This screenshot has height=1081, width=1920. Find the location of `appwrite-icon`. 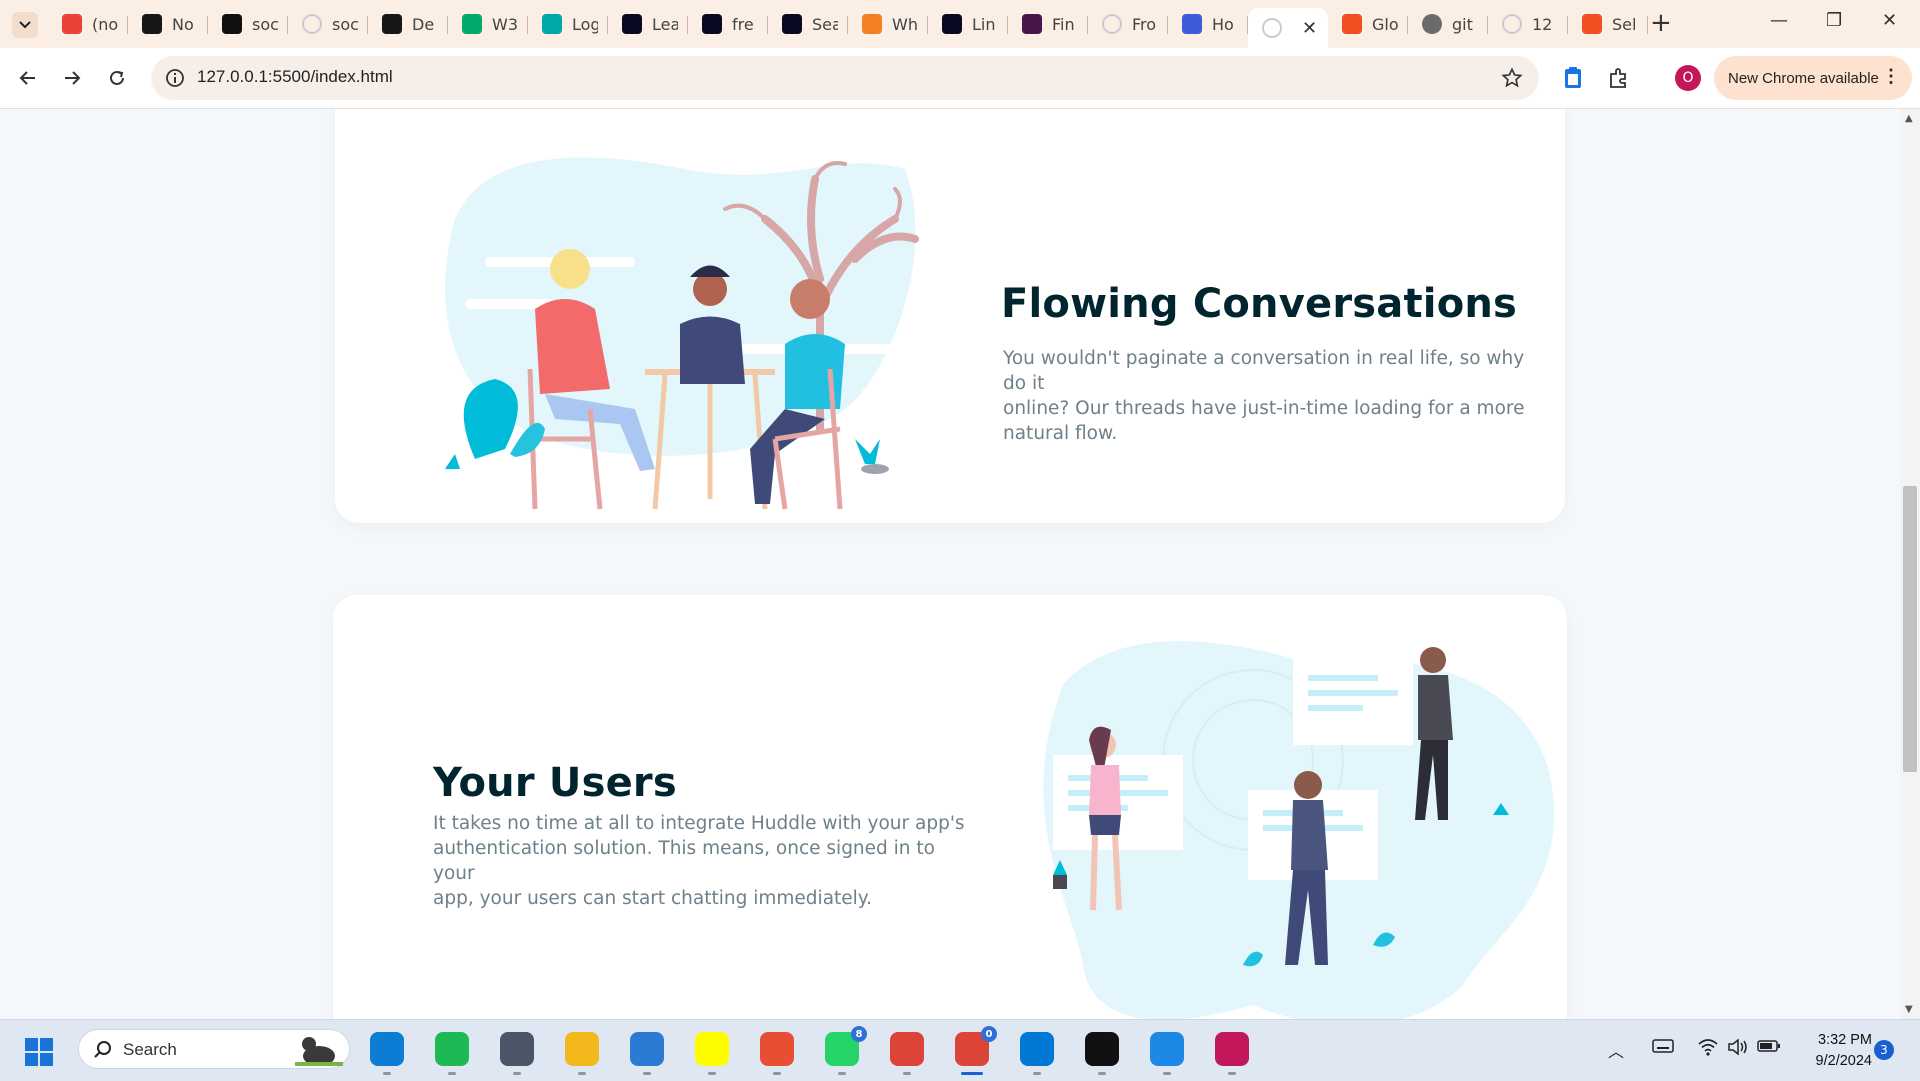

appwrite-icon is located at coordinates (232, 24).